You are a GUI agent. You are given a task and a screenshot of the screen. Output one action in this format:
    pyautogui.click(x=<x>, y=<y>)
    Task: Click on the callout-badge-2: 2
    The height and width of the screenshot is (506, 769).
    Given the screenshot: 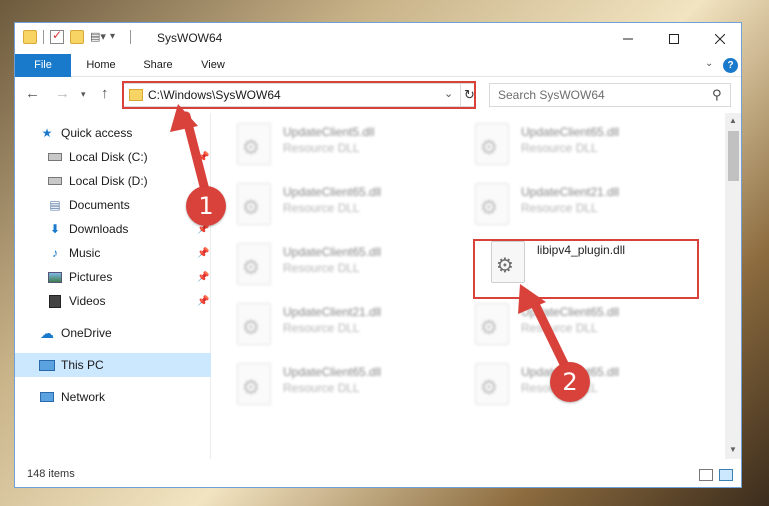 What is the action you would take?
    pyautogui.click(x=570, y=382)
    